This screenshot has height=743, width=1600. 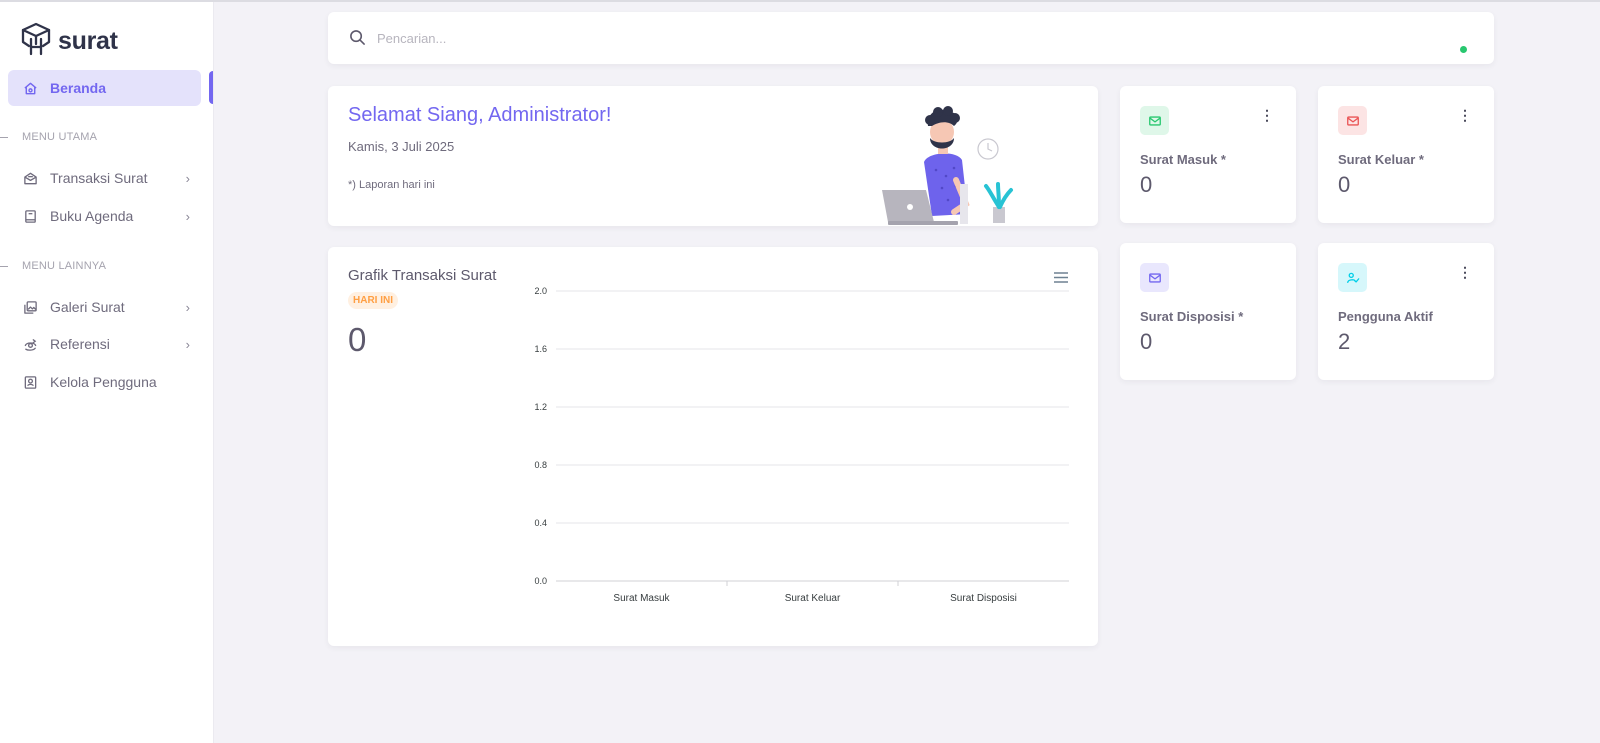 I want to click on stat-label: Surat Masuk *, so click(x=1183, y=159).